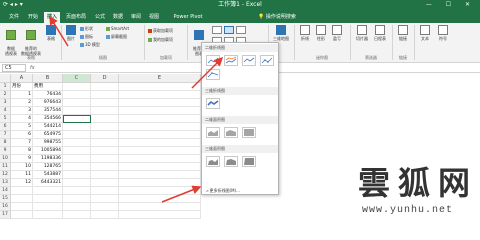 Image resolution: width=480 pixels, height=240 pixels. I want to click on cell: 6443321, so click(48, 183).